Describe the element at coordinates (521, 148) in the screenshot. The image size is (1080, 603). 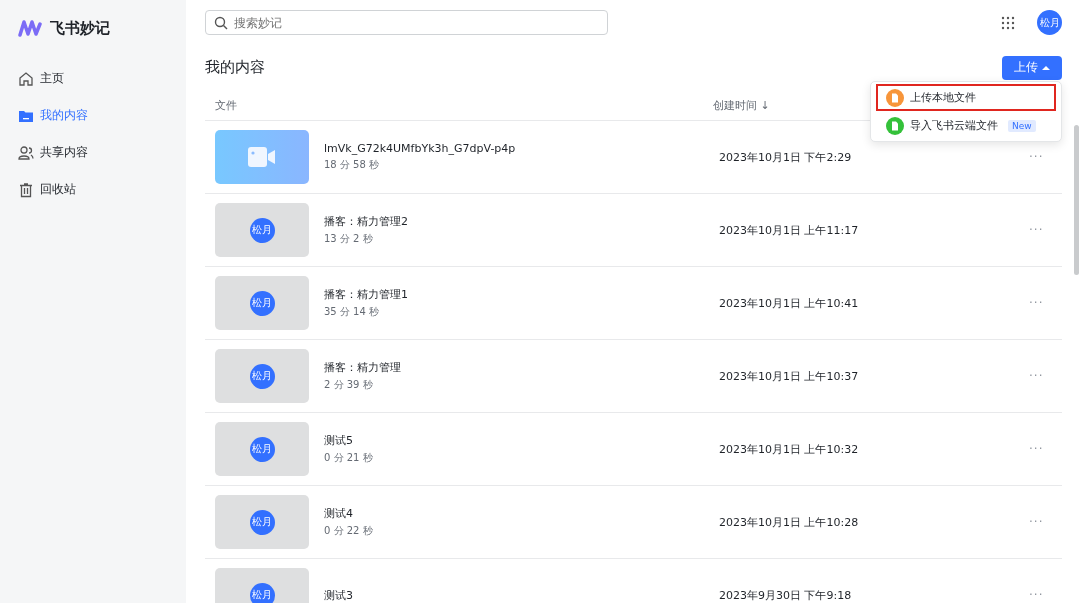
I see `file-name: lmVk_G72k4UMfbYk3h_G7dpV-p4p` at that location.